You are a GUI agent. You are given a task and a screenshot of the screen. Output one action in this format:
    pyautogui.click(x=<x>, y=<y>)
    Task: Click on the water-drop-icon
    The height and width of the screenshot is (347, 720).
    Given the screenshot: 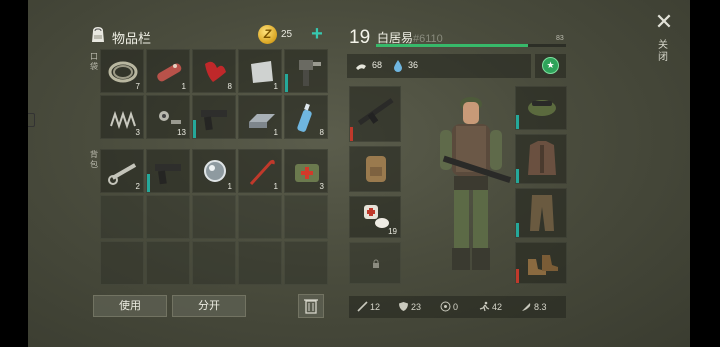 What is the action you would take?
    pyautogui.click(x=398, y=66)
    